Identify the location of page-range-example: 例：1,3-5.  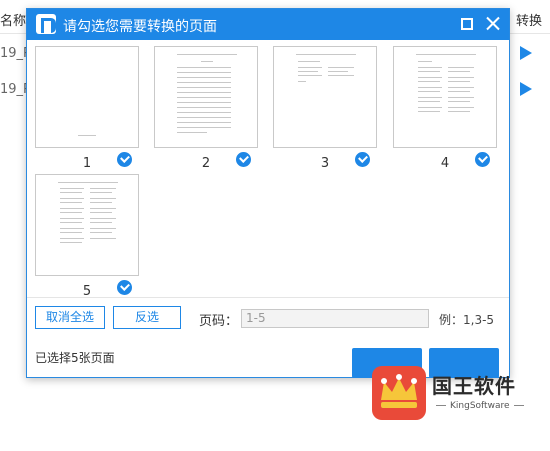
(467, 320).